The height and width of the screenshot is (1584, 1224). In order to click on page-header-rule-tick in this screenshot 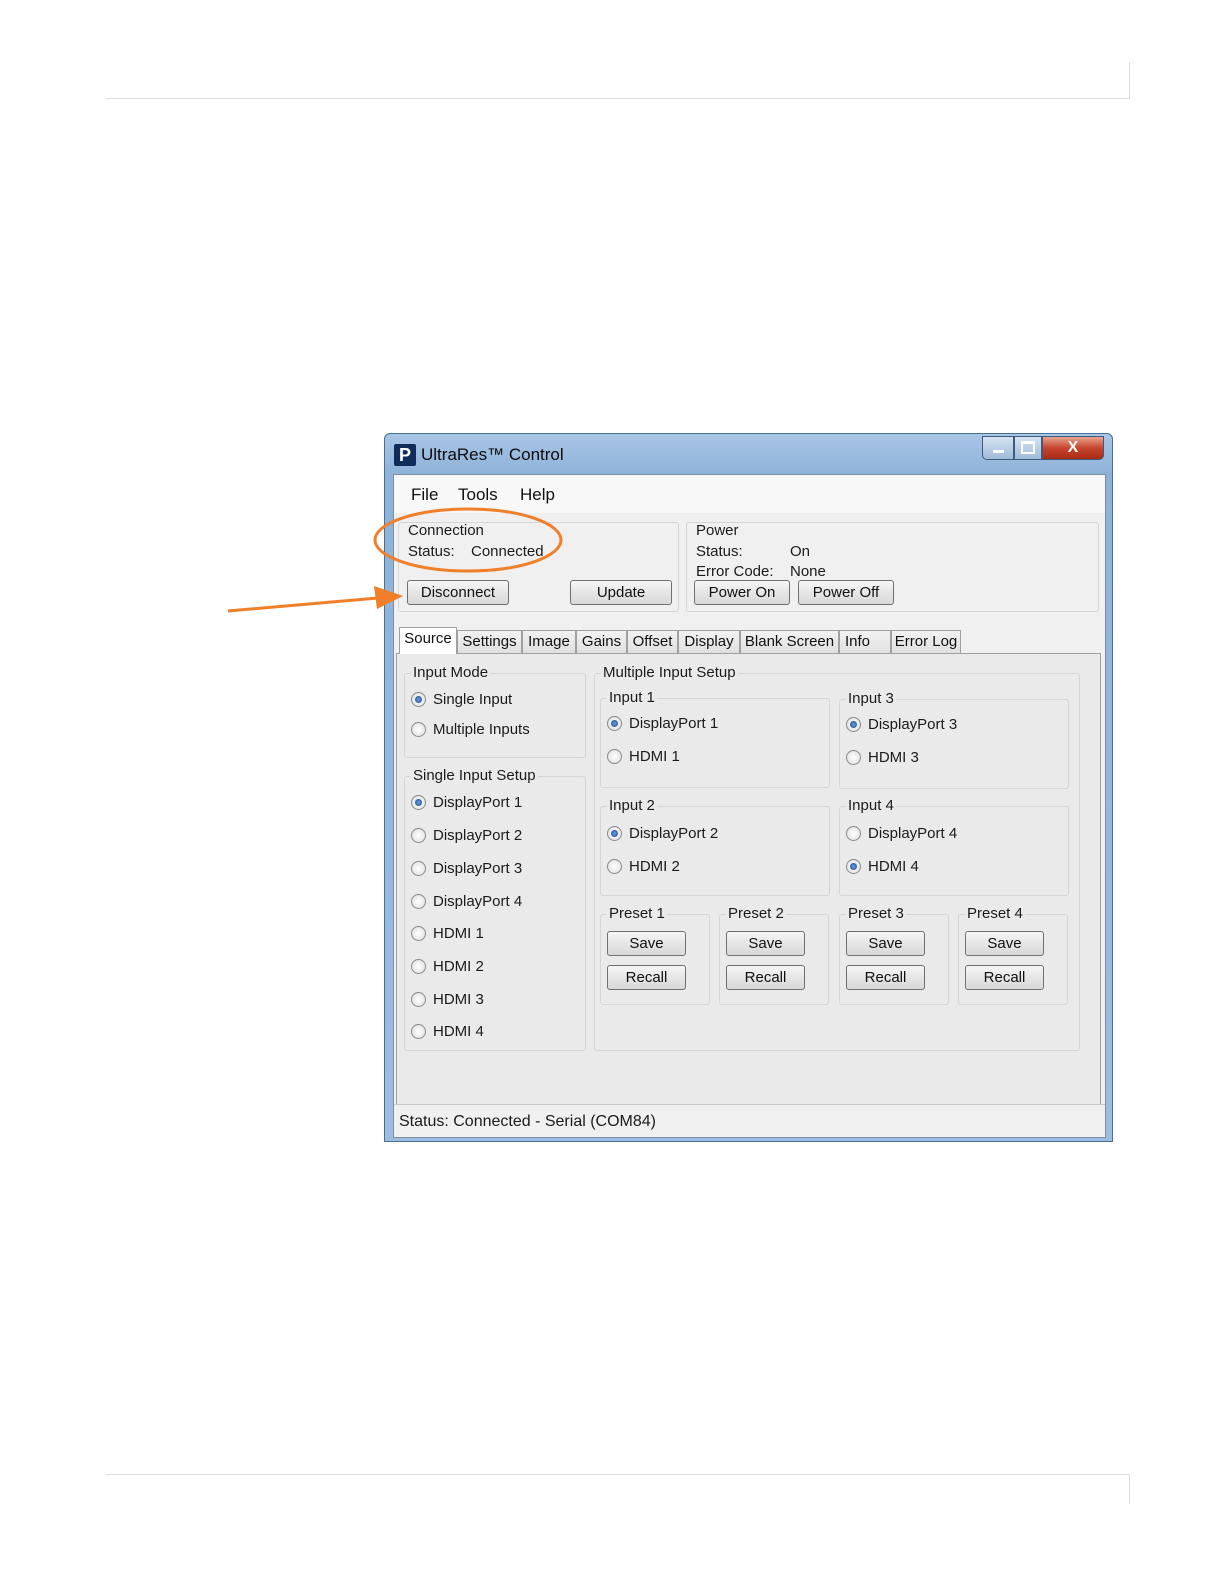, I will do `click(1129, 80)`.